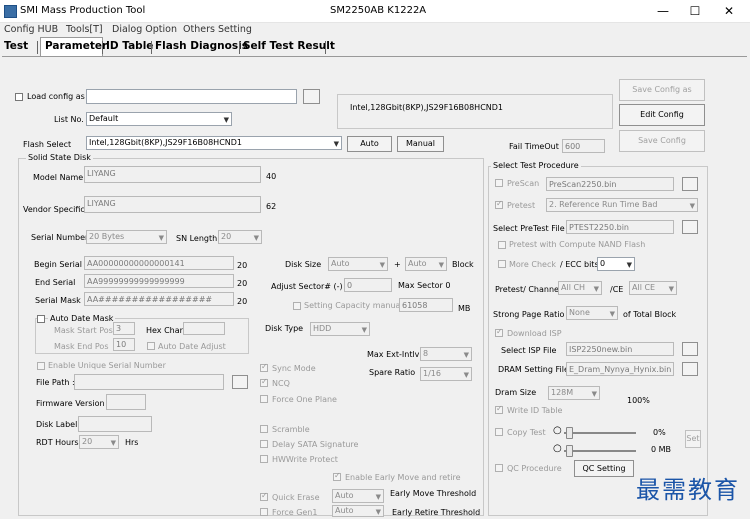 This screenshot has height=519, width=750. Describe the element at coordinates (662, 141) in the screenshot. I see `save-config-button: Save Config` at that location.